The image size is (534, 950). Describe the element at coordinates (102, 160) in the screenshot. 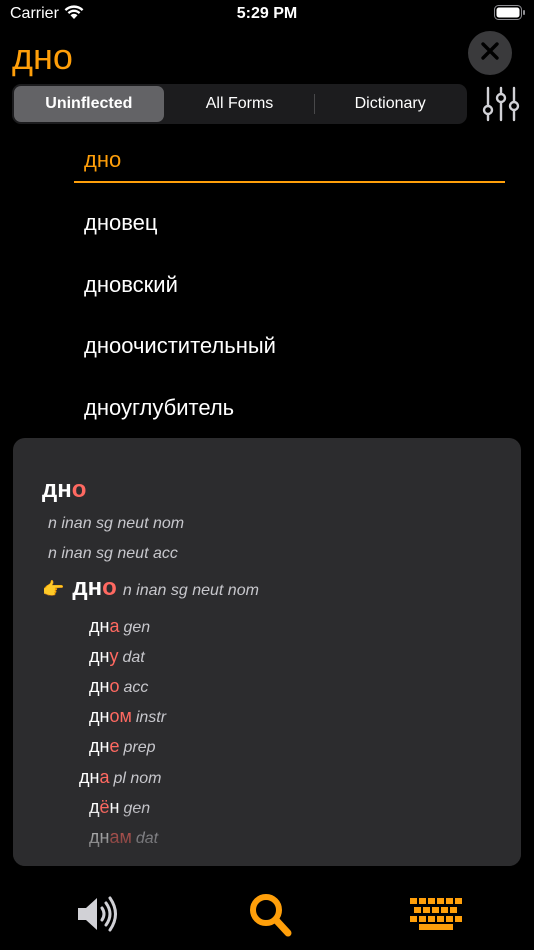

I see `list-item-selected: дно` at that location.